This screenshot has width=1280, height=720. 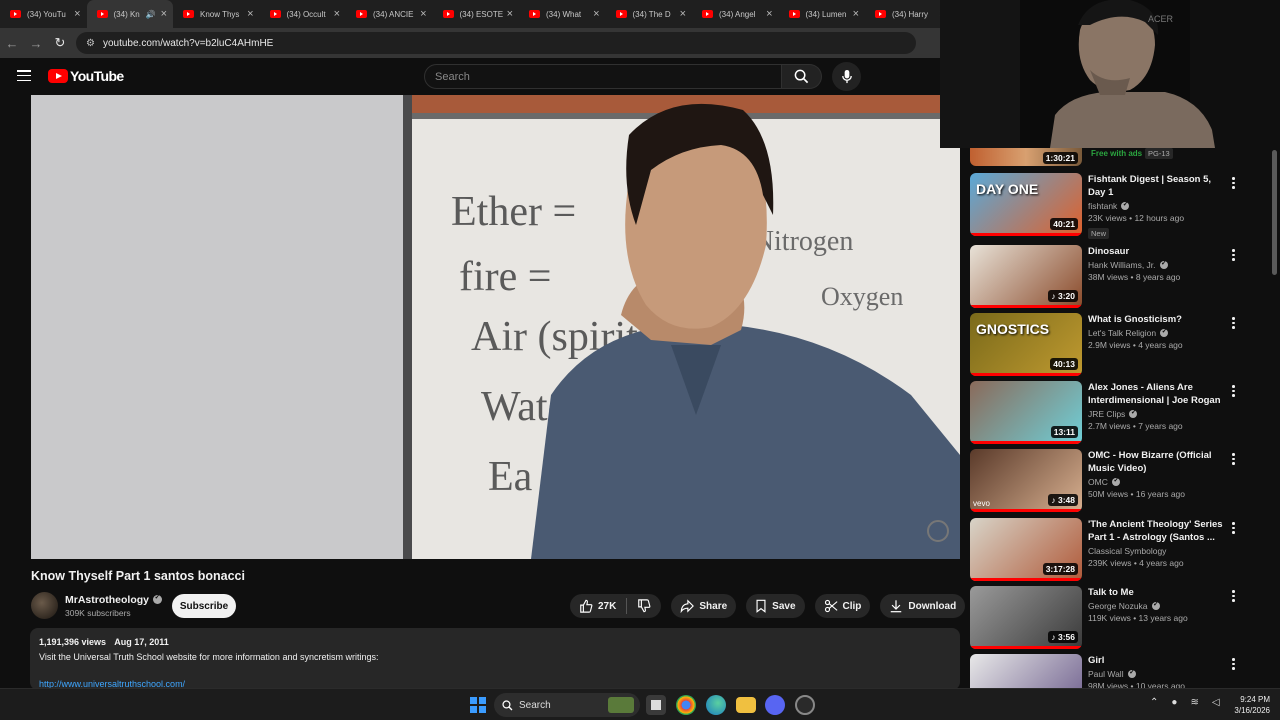 I want to click on youtube-logo: YouTube, so click(x=86, y=76).